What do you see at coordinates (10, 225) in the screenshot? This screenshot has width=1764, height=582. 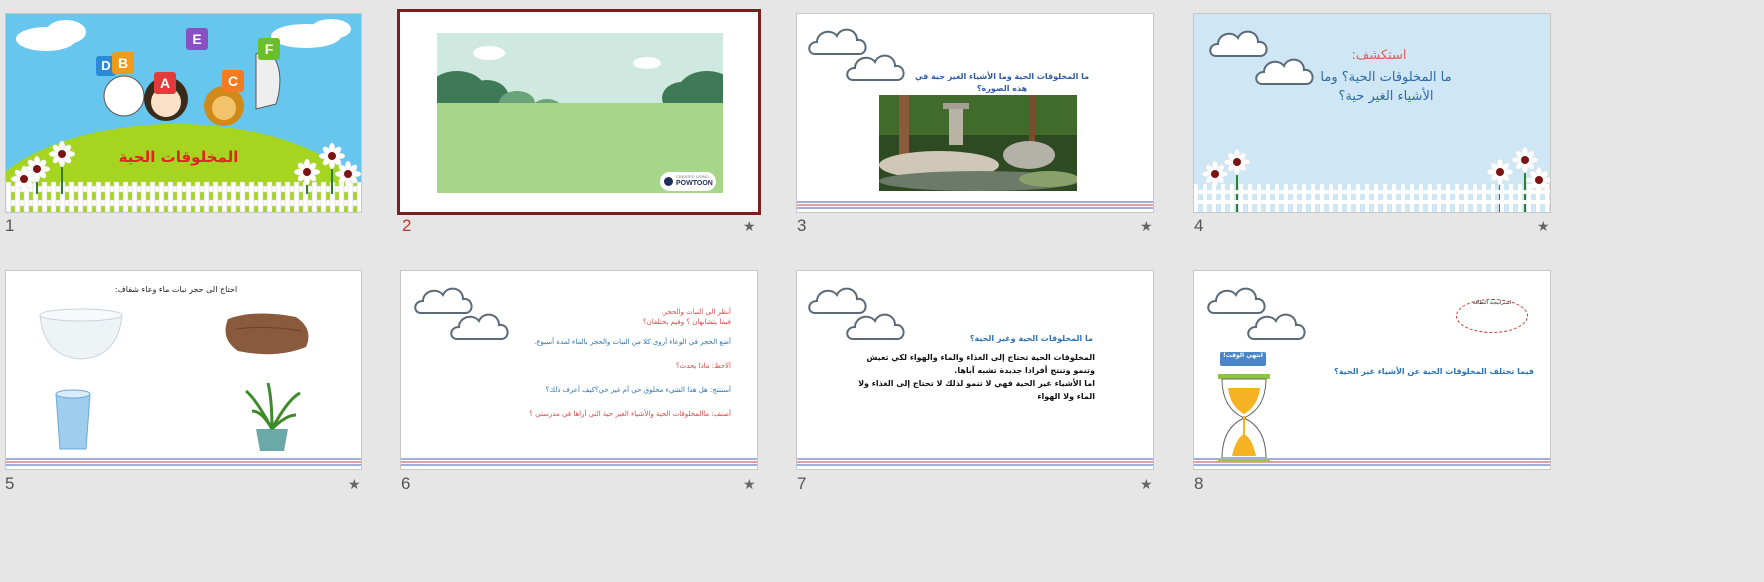 I see `slide-number-1: 1` at bounding box center [10, 225].